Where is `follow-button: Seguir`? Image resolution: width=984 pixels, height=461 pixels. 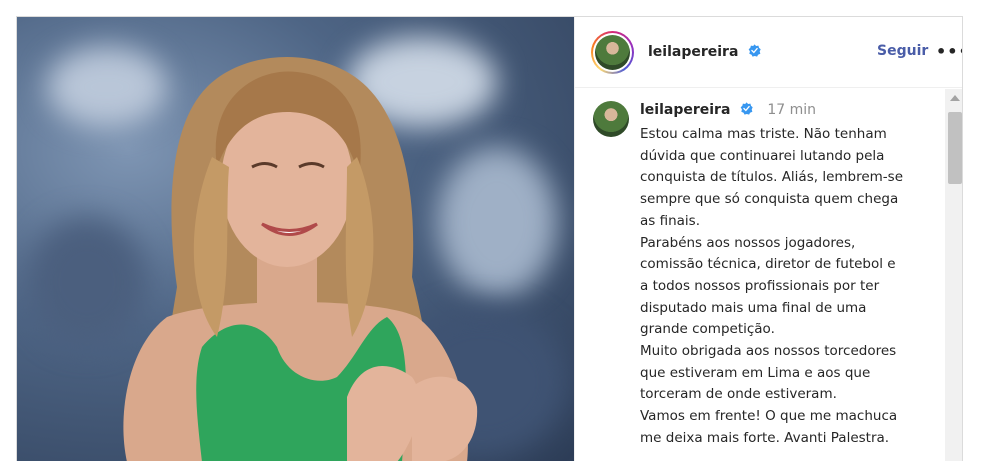
follow-button: Seguir is located at coordinates (902, 51).